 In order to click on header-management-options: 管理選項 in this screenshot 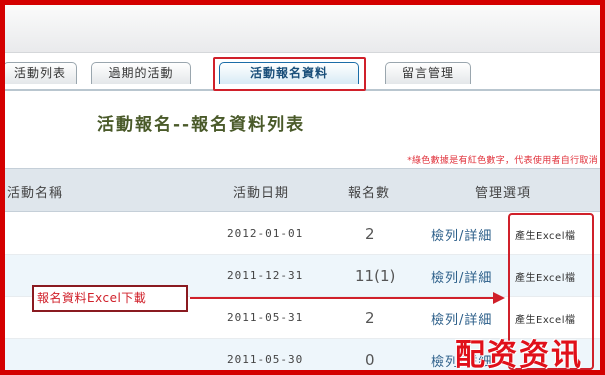, I will do `click(503, 193)`.